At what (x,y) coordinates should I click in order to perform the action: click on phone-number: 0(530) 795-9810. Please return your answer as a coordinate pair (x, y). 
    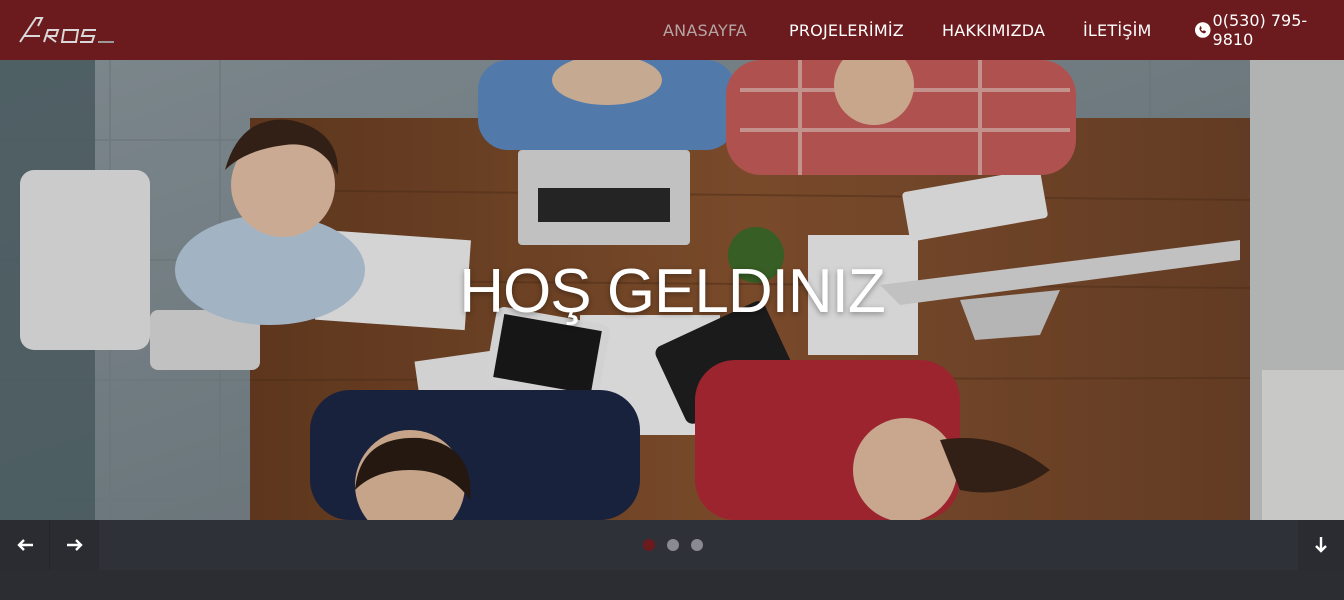
    Looking at the image, I should click on (1260, 30).